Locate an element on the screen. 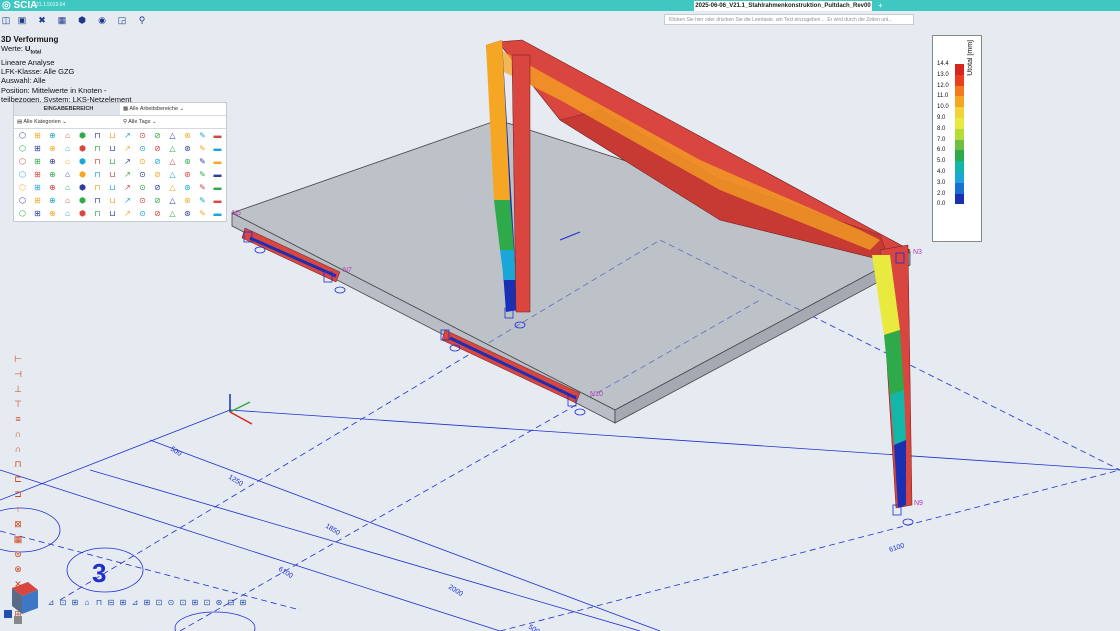 The height and width of the screenshot is (631, 1120). vertical-tool-icon: ⊗ is located at coordinates (18, 569).